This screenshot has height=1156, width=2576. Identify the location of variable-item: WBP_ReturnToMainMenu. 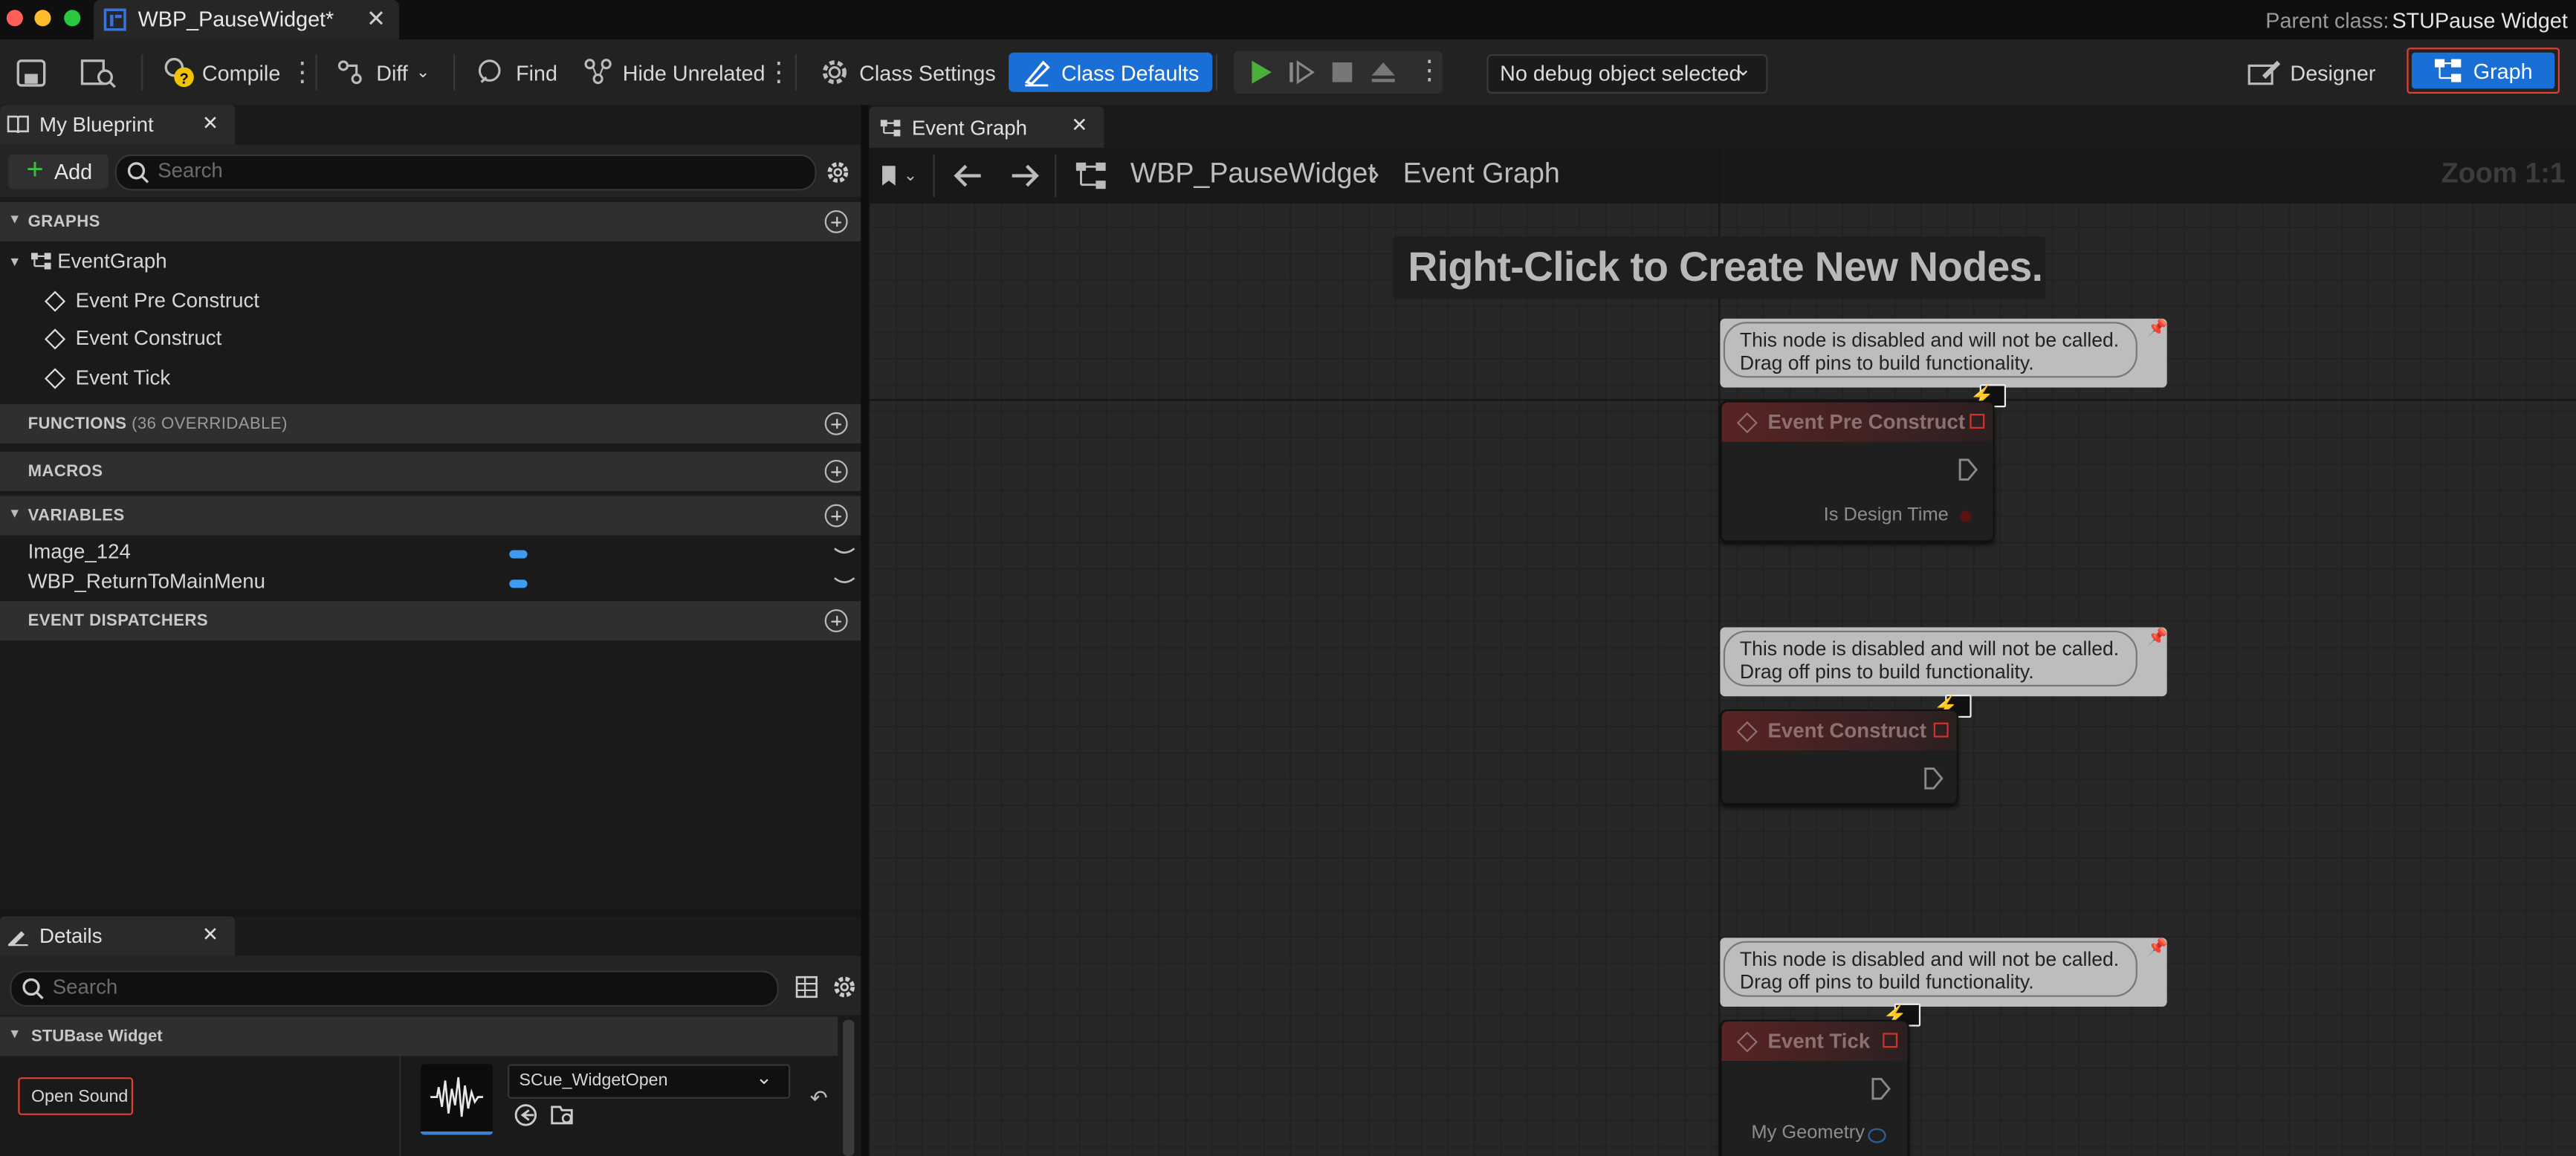
(146, 581).